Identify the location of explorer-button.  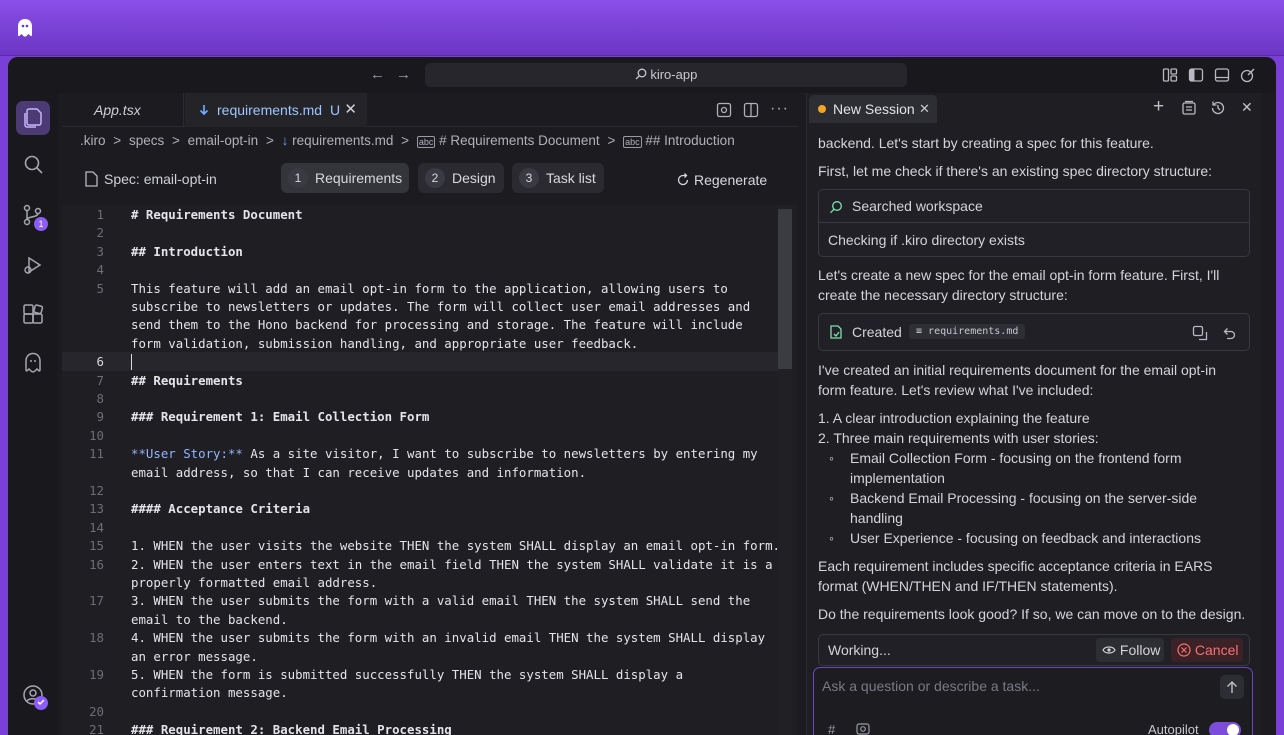
(33, 118).